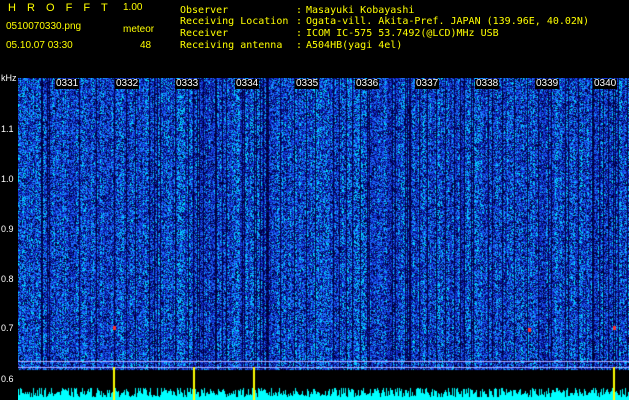 Image resolution: width=629 pixels, height=400 pixels. What do you see at coordinates (234, 21) in the screenshot?
I see `location-label: Receiving Location` at bounding box center [234, 21].